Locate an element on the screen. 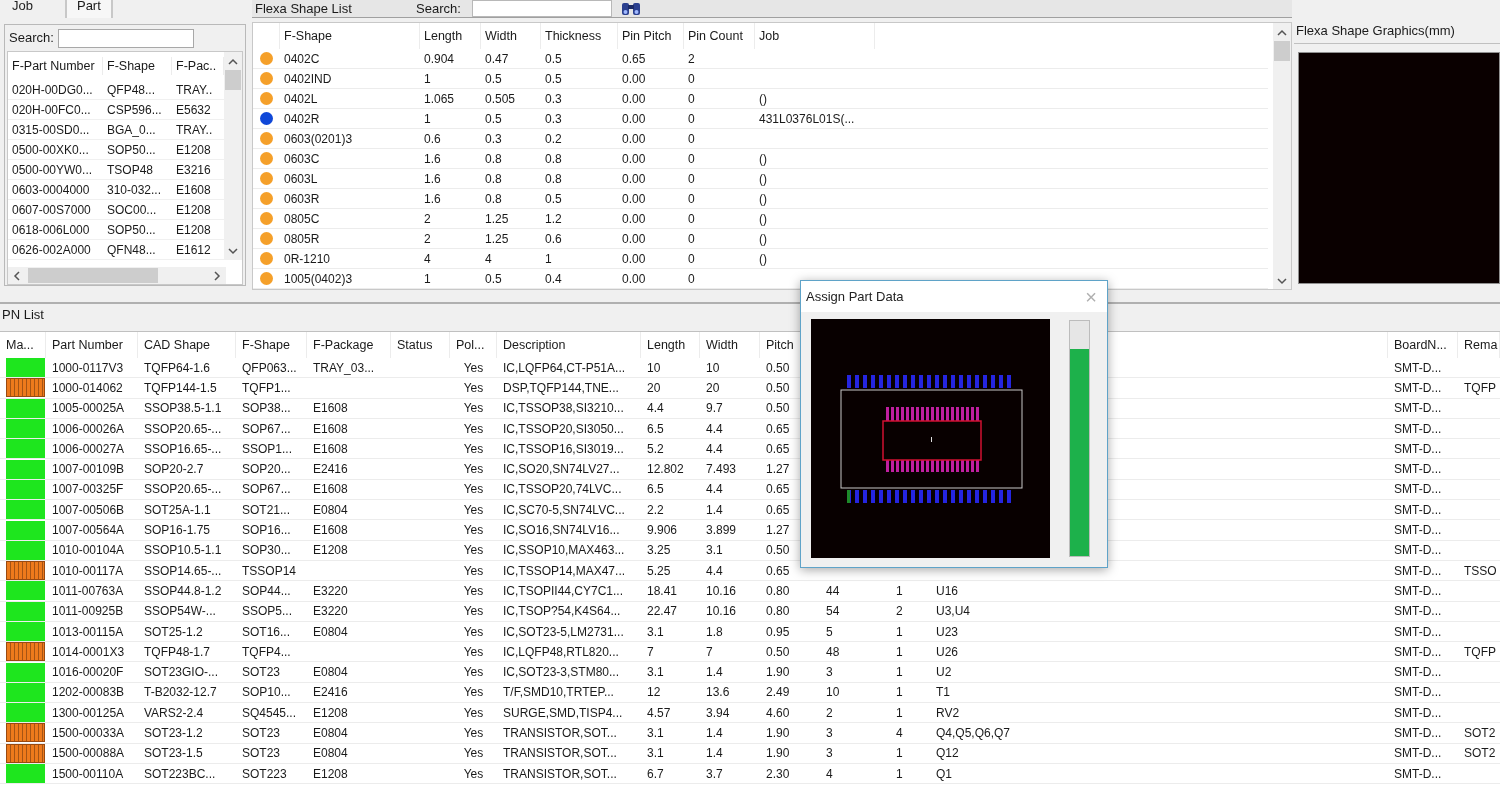  table-cell-text: 6.5 is located at coordinates (655, 490).